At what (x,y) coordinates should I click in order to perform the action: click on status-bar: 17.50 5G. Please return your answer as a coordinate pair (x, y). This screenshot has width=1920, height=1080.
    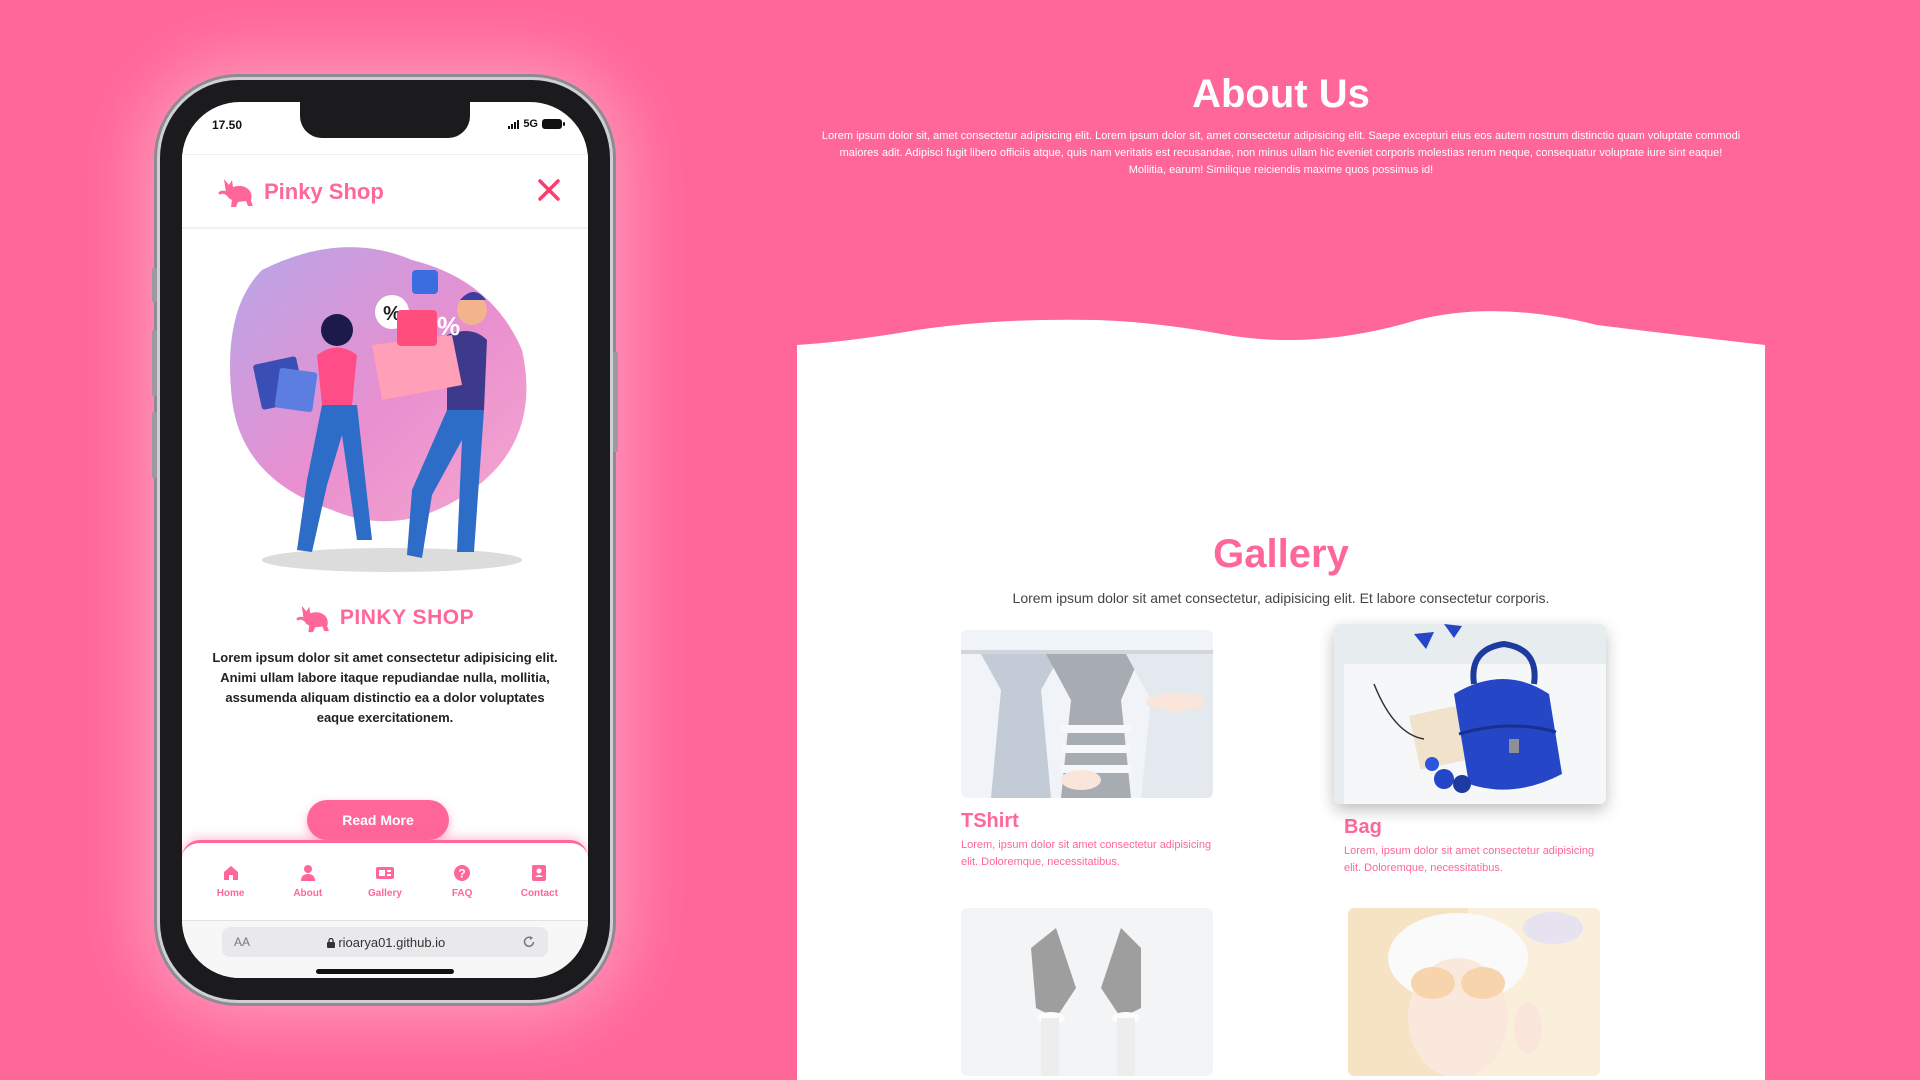
    Looking at the image, I should click on (385, 127).